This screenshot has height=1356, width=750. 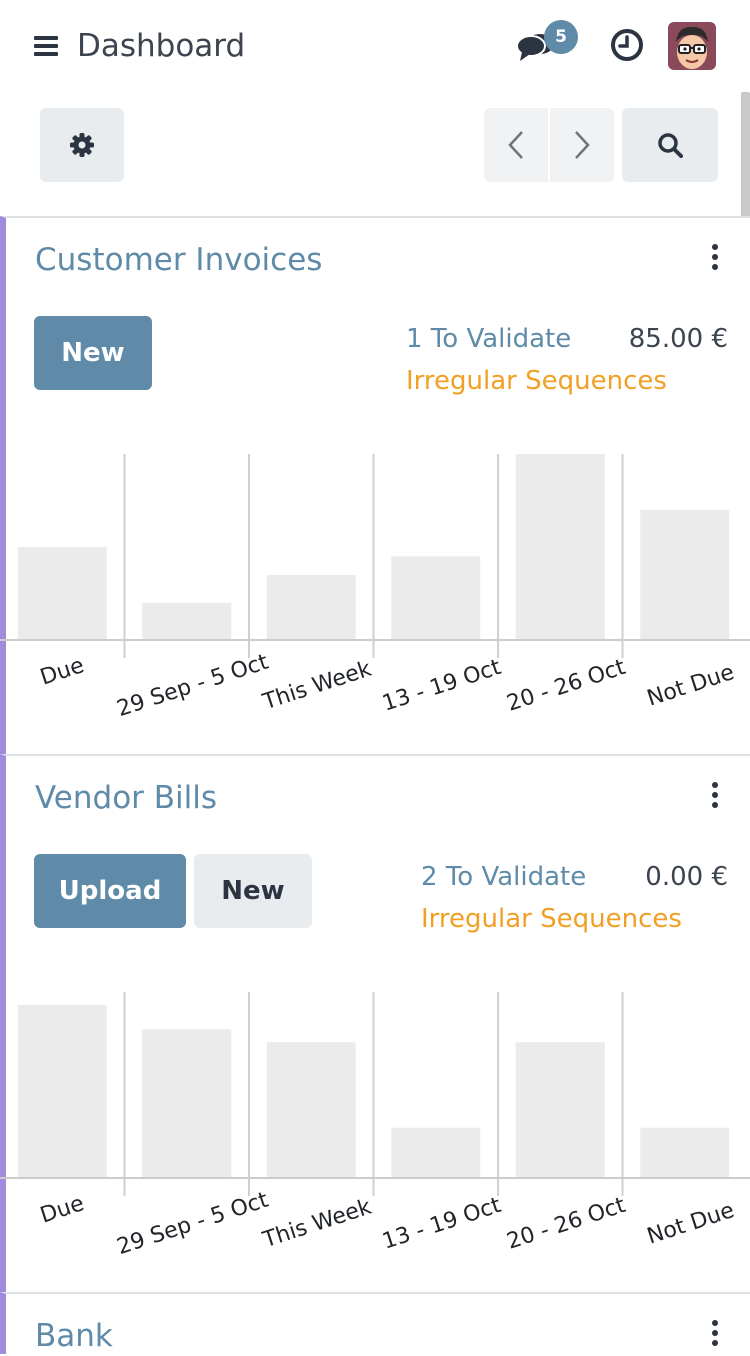 I want to click on chevron-left-icon, so click(x=515, y=145).